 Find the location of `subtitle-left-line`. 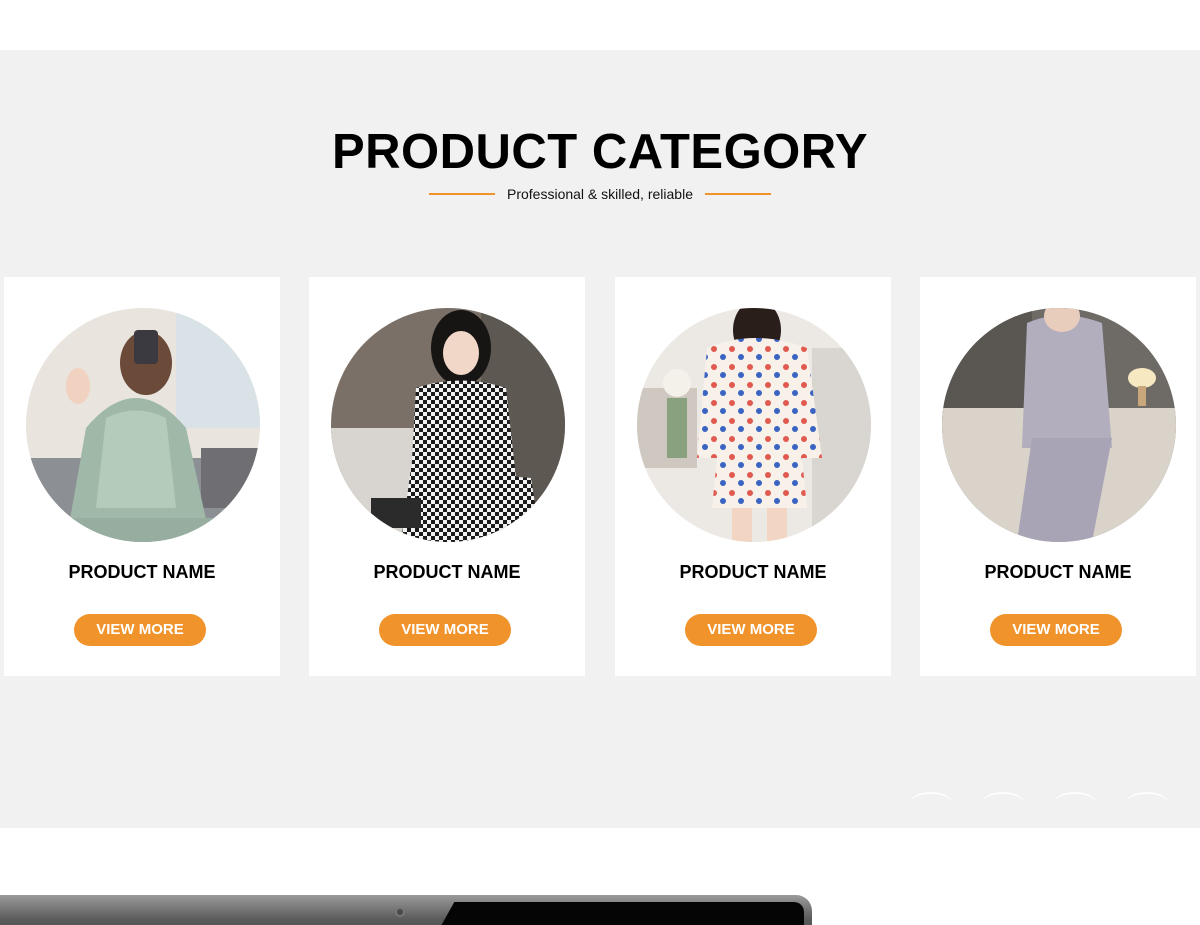

subtitle-left-line is located at coordinates (462, 194).